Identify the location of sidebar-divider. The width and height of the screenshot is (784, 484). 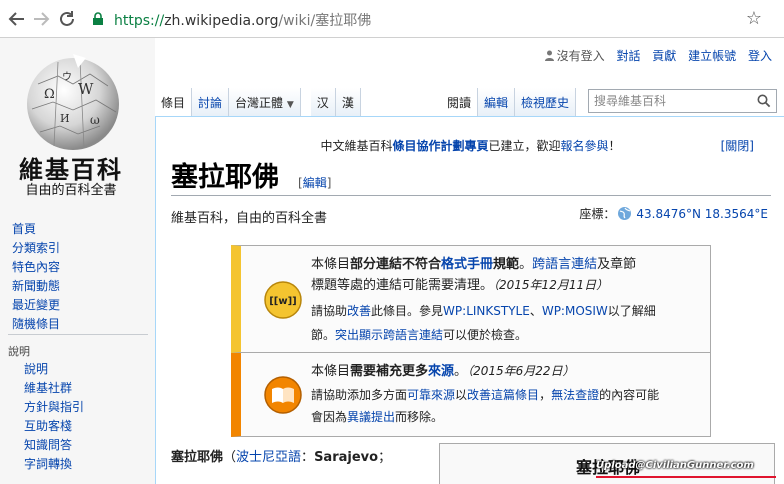
(78, 334).